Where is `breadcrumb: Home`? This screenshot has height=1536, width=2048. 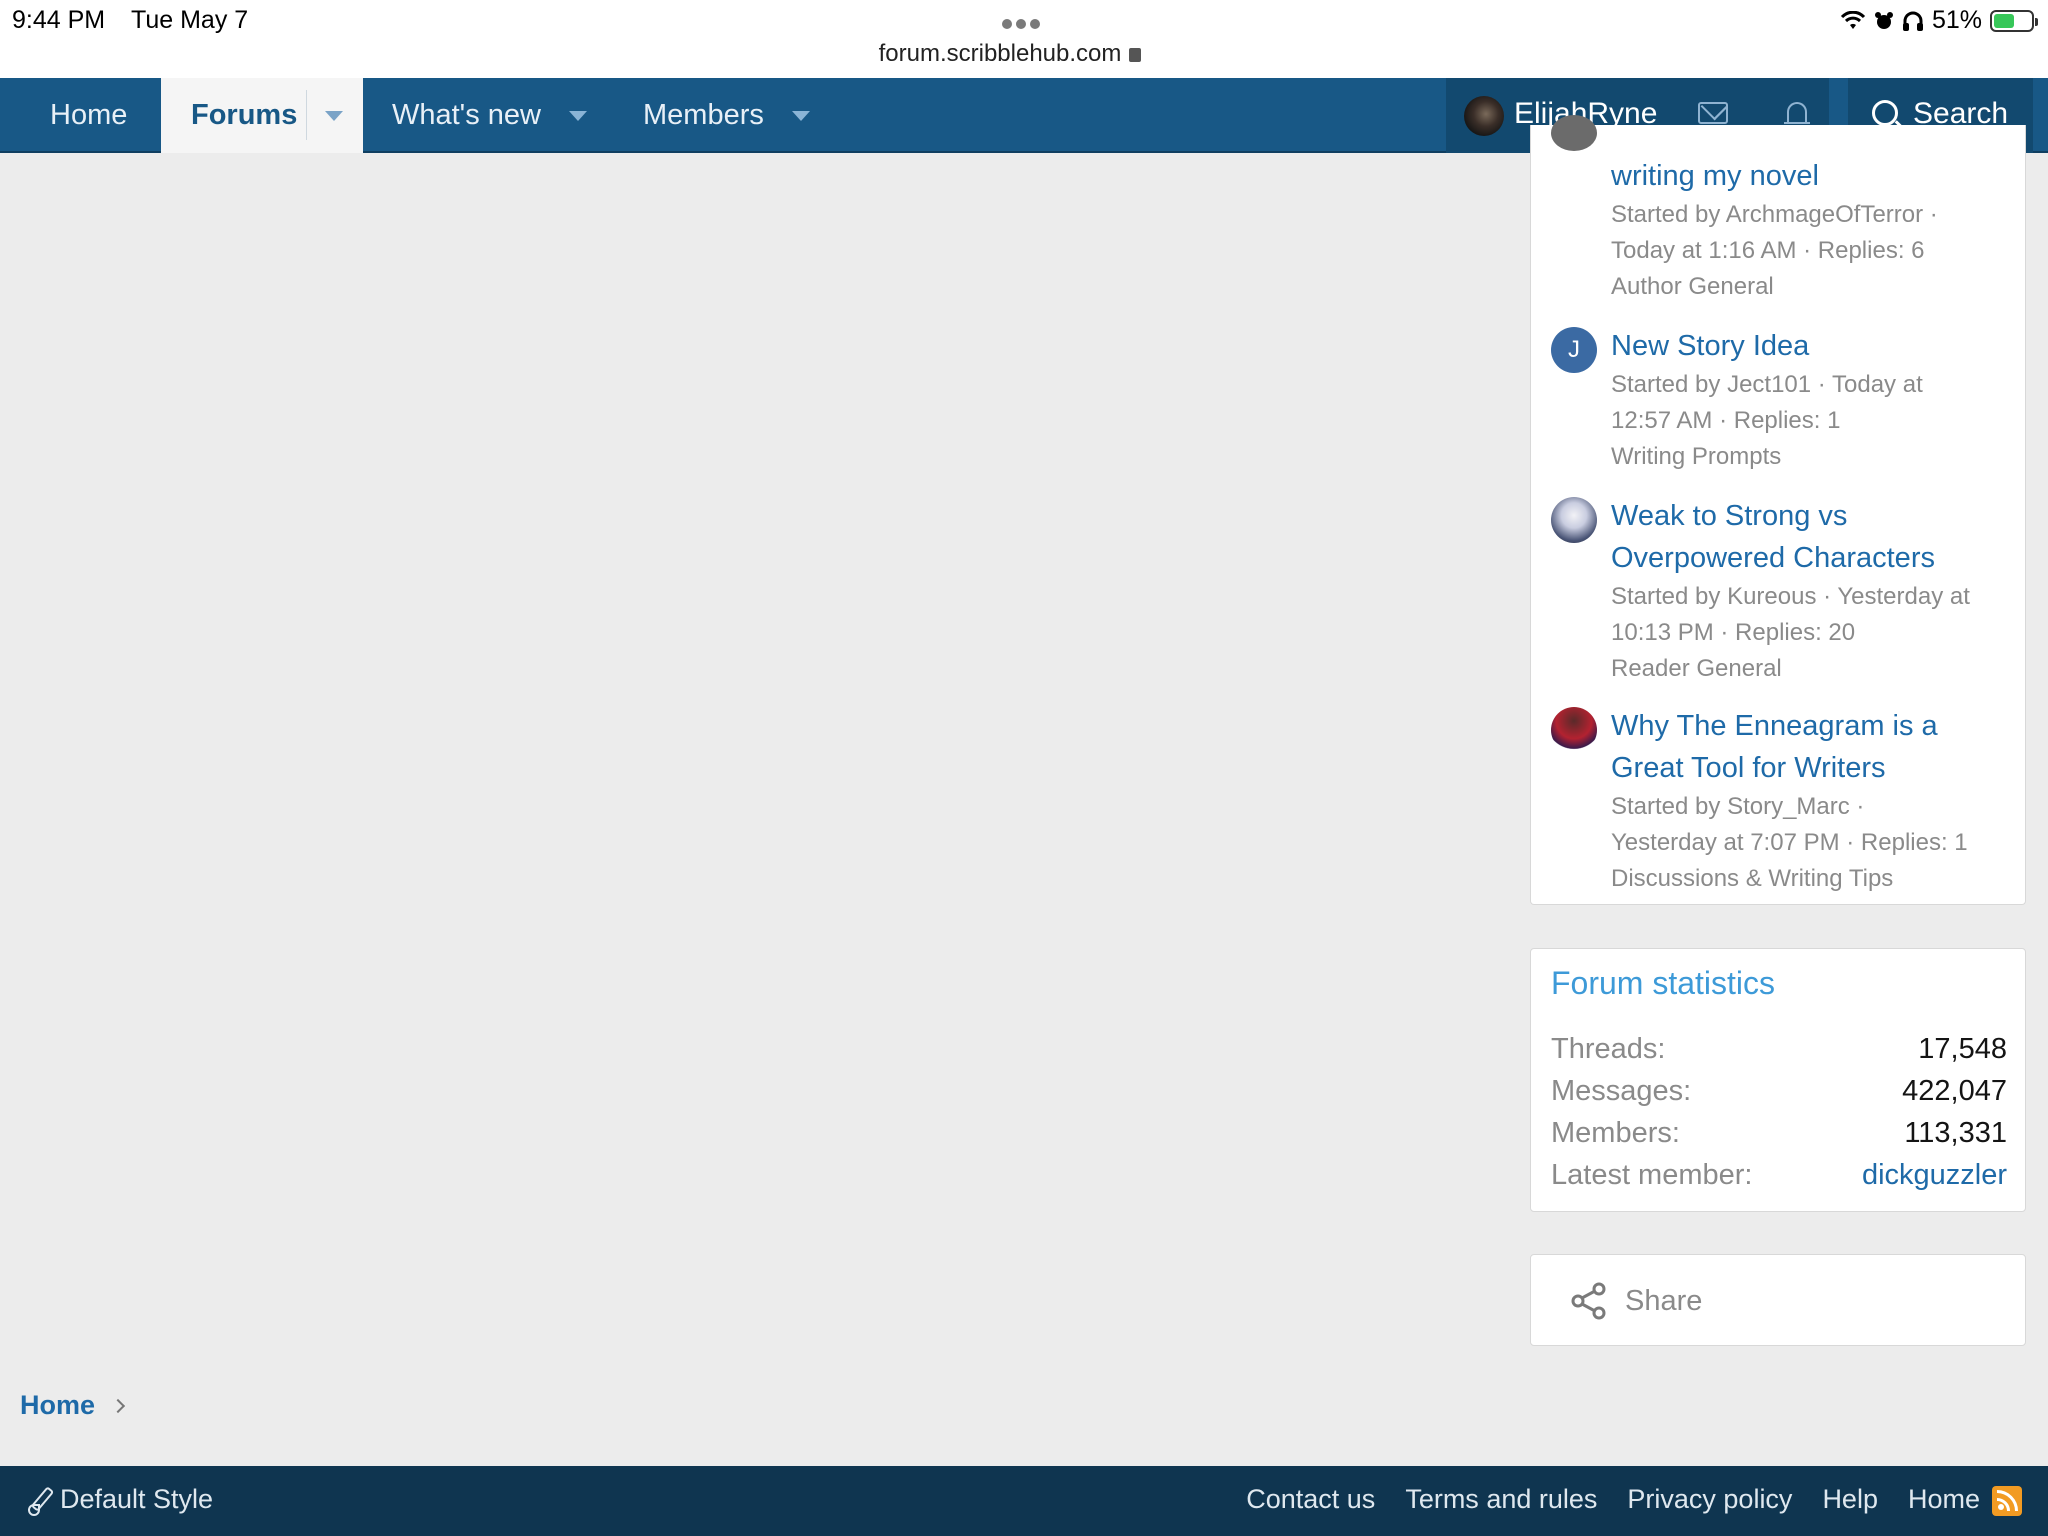 breadcrumb: Home is located at coordinates (73, 1405).